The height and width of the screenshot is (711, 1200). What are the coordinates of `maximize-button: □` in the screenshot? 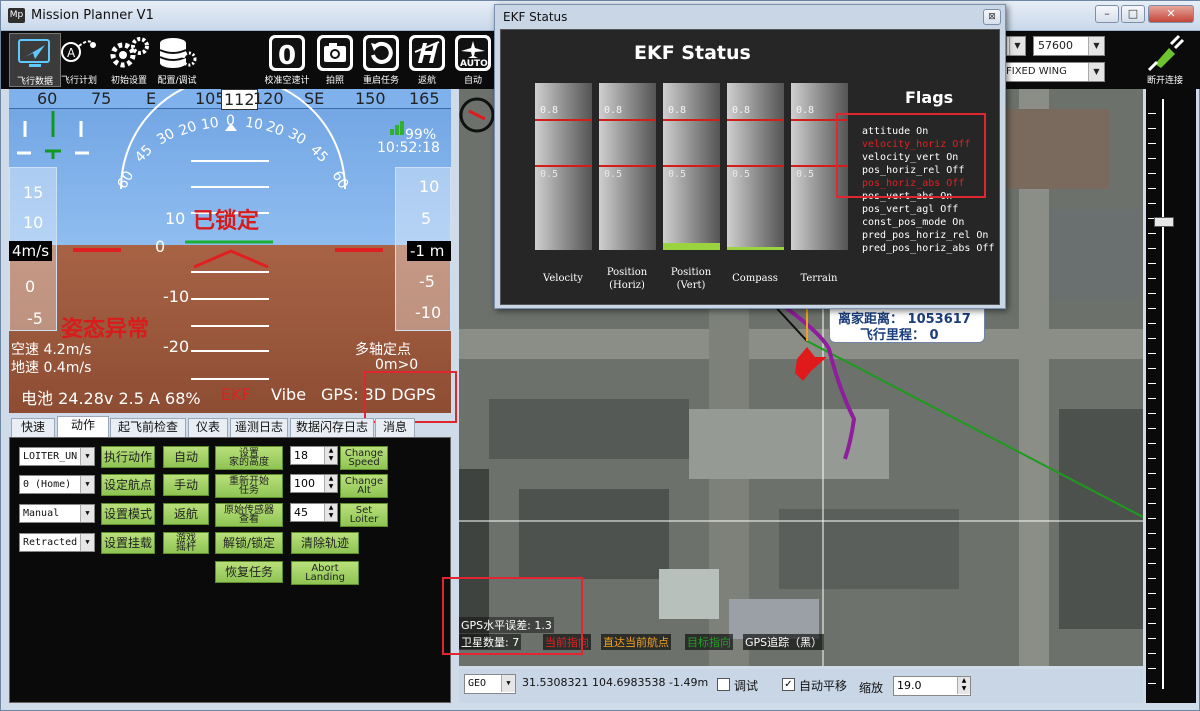 It's located at (1133, 14).